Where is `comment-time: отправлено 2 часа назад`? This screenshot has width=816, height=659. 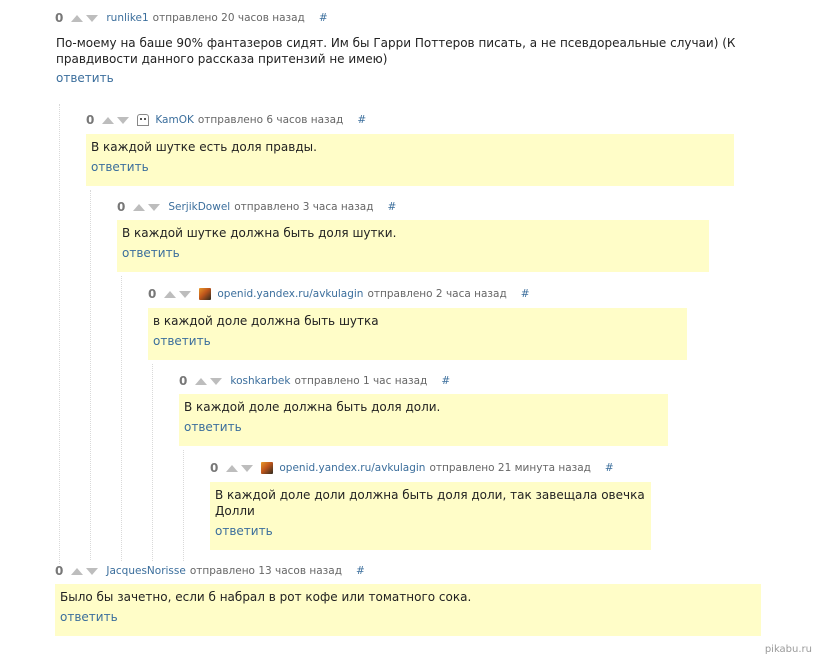 comment-time: отправлено 2 часа назад is located at coordinates (437, 294).